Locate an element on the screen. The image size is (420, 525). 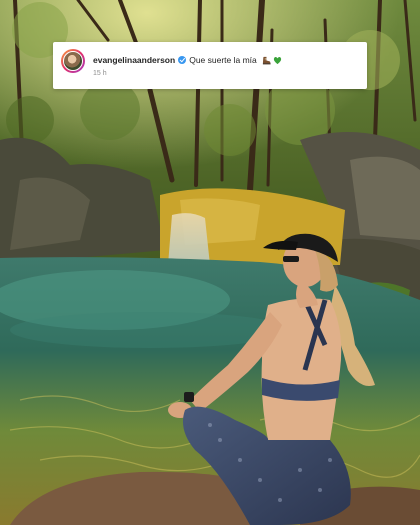
avatar is located at coordinates (73, 61).